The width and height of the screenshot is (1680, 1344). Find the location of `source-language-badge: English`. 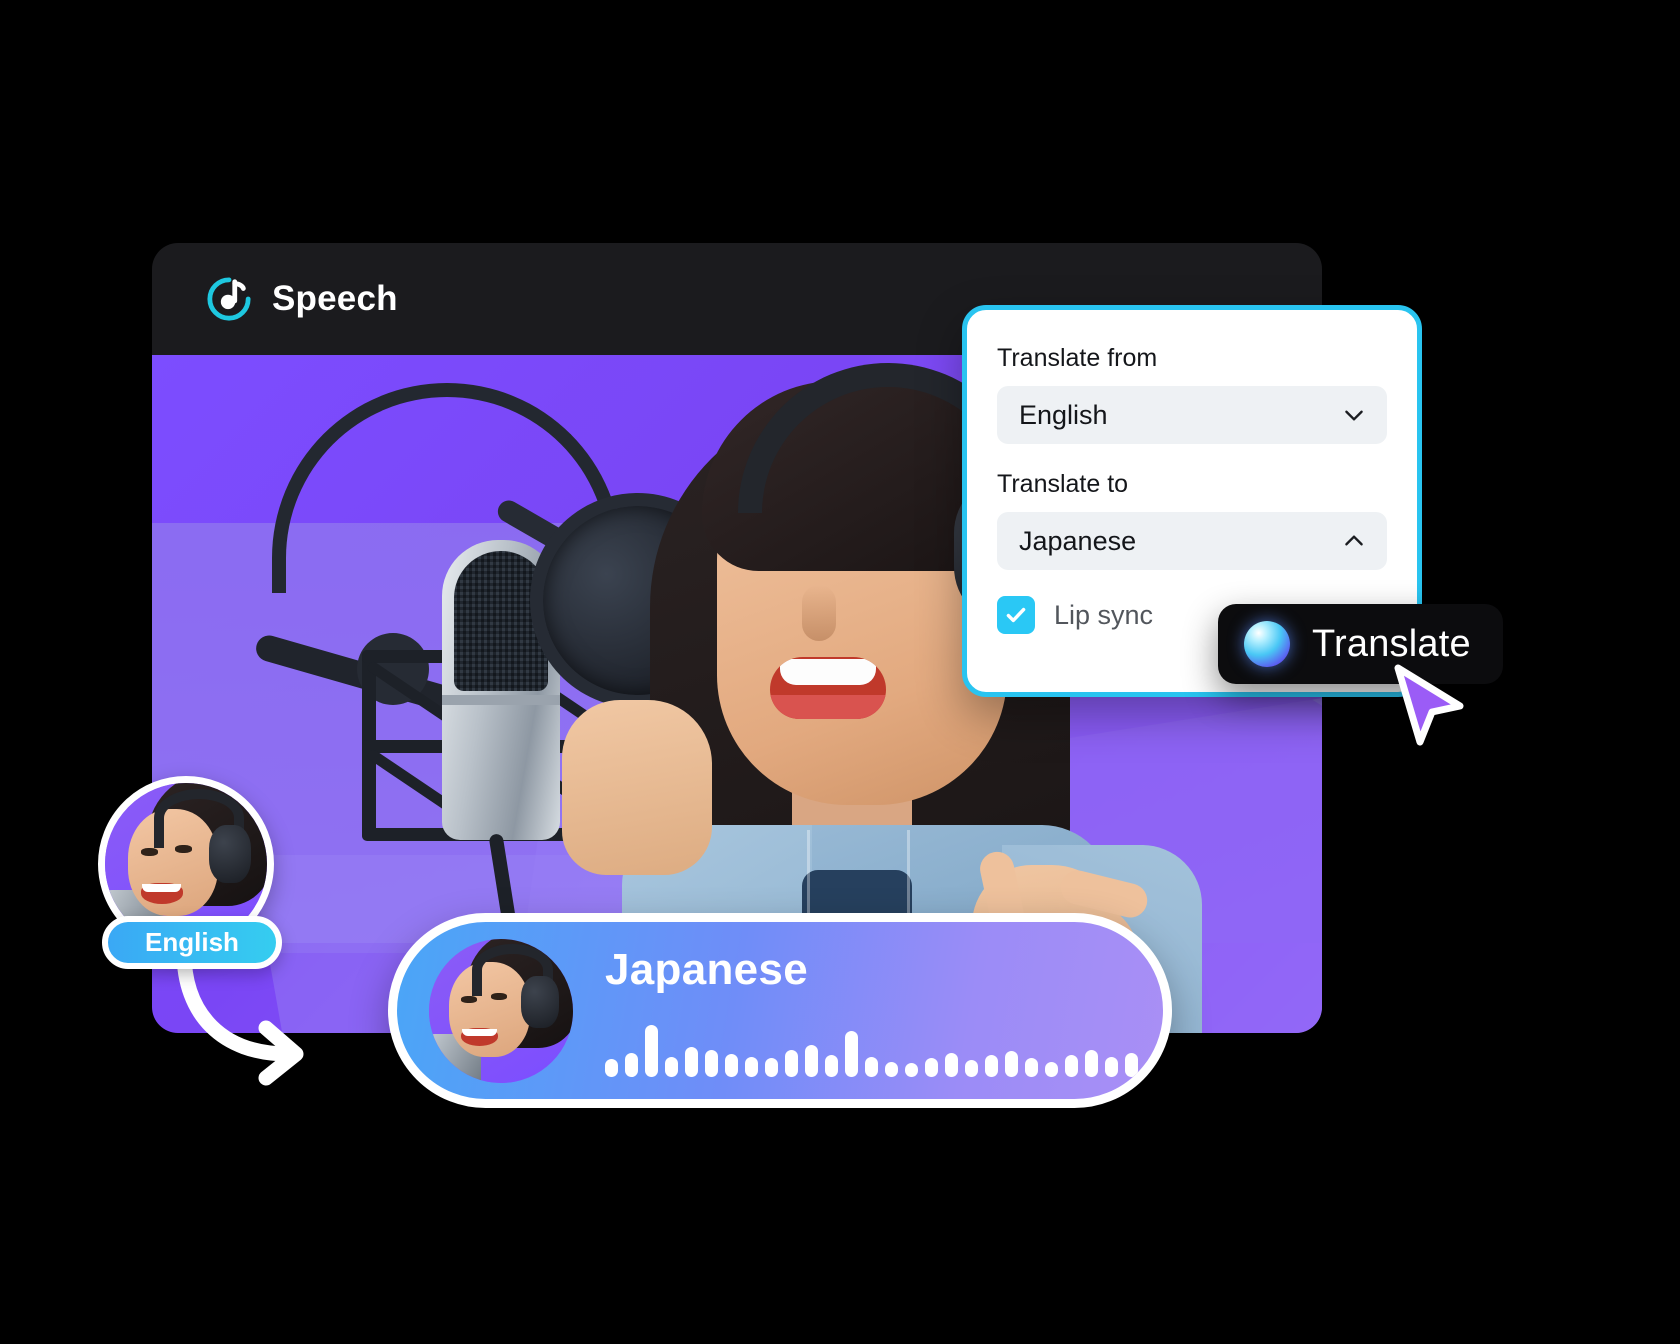

source-language-badge: English is located at coordinates (192, 942).